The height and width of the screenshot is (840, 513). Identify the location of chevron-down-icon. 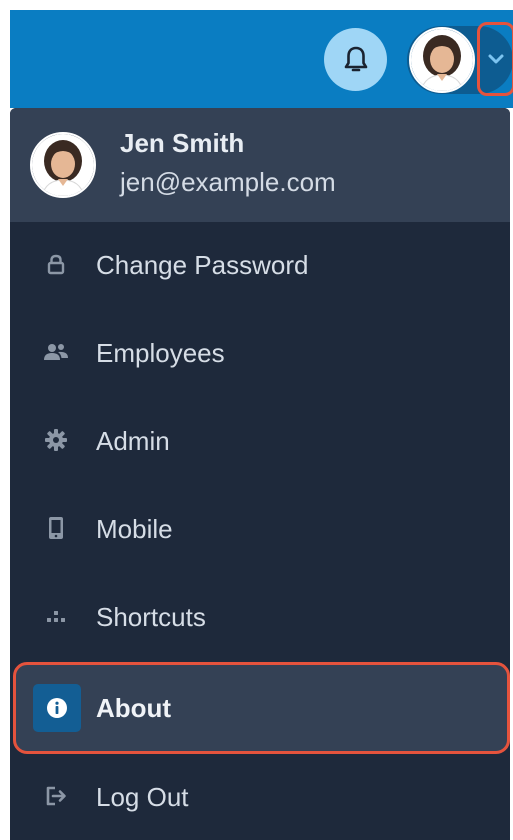
(496, 59).